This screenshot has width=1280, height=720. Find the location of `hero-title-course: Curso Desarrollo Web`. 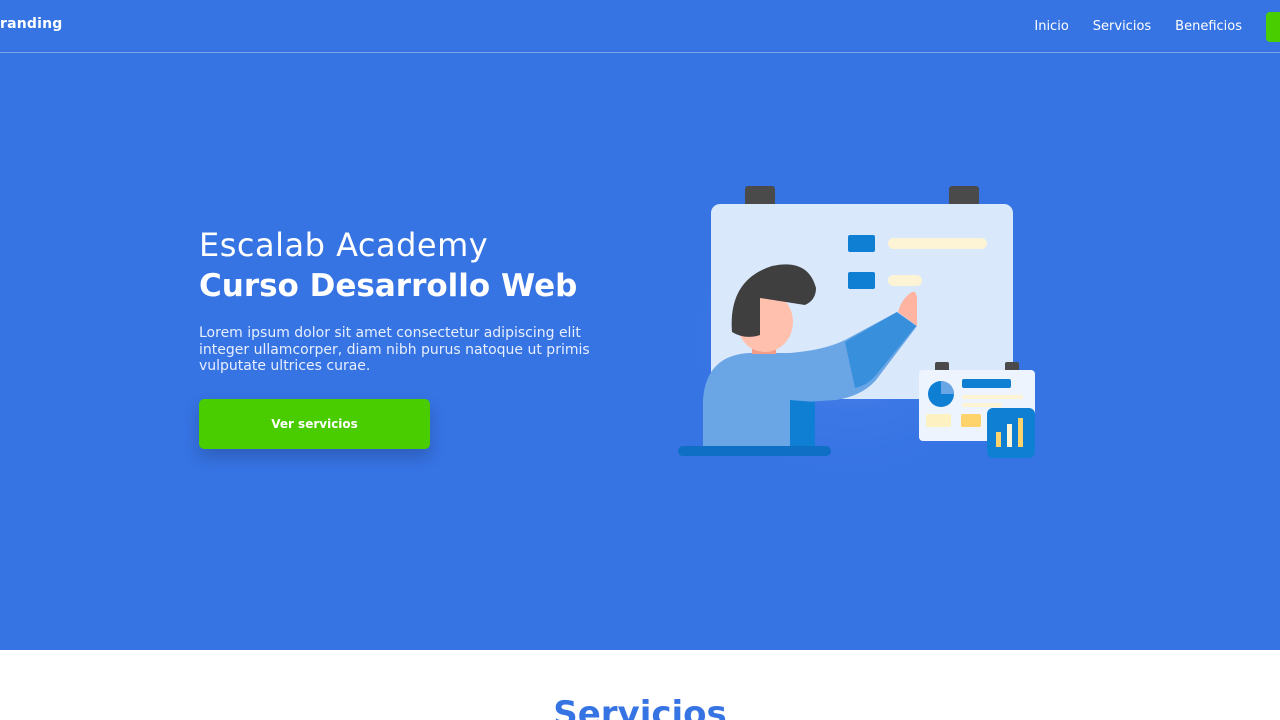

hero-title-course: Curso Desarrollo Web is located at coordinates (388, 286).